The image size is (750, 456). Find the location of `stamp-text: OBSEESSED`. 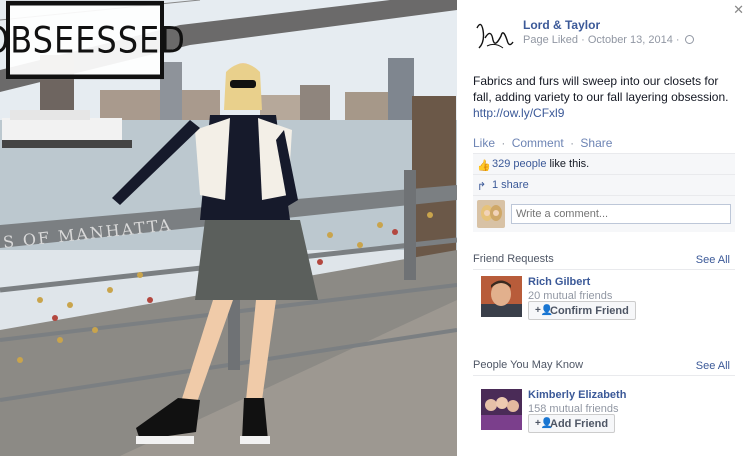

stamp-text: OBSEESSED is located at coordinates (93, 40).